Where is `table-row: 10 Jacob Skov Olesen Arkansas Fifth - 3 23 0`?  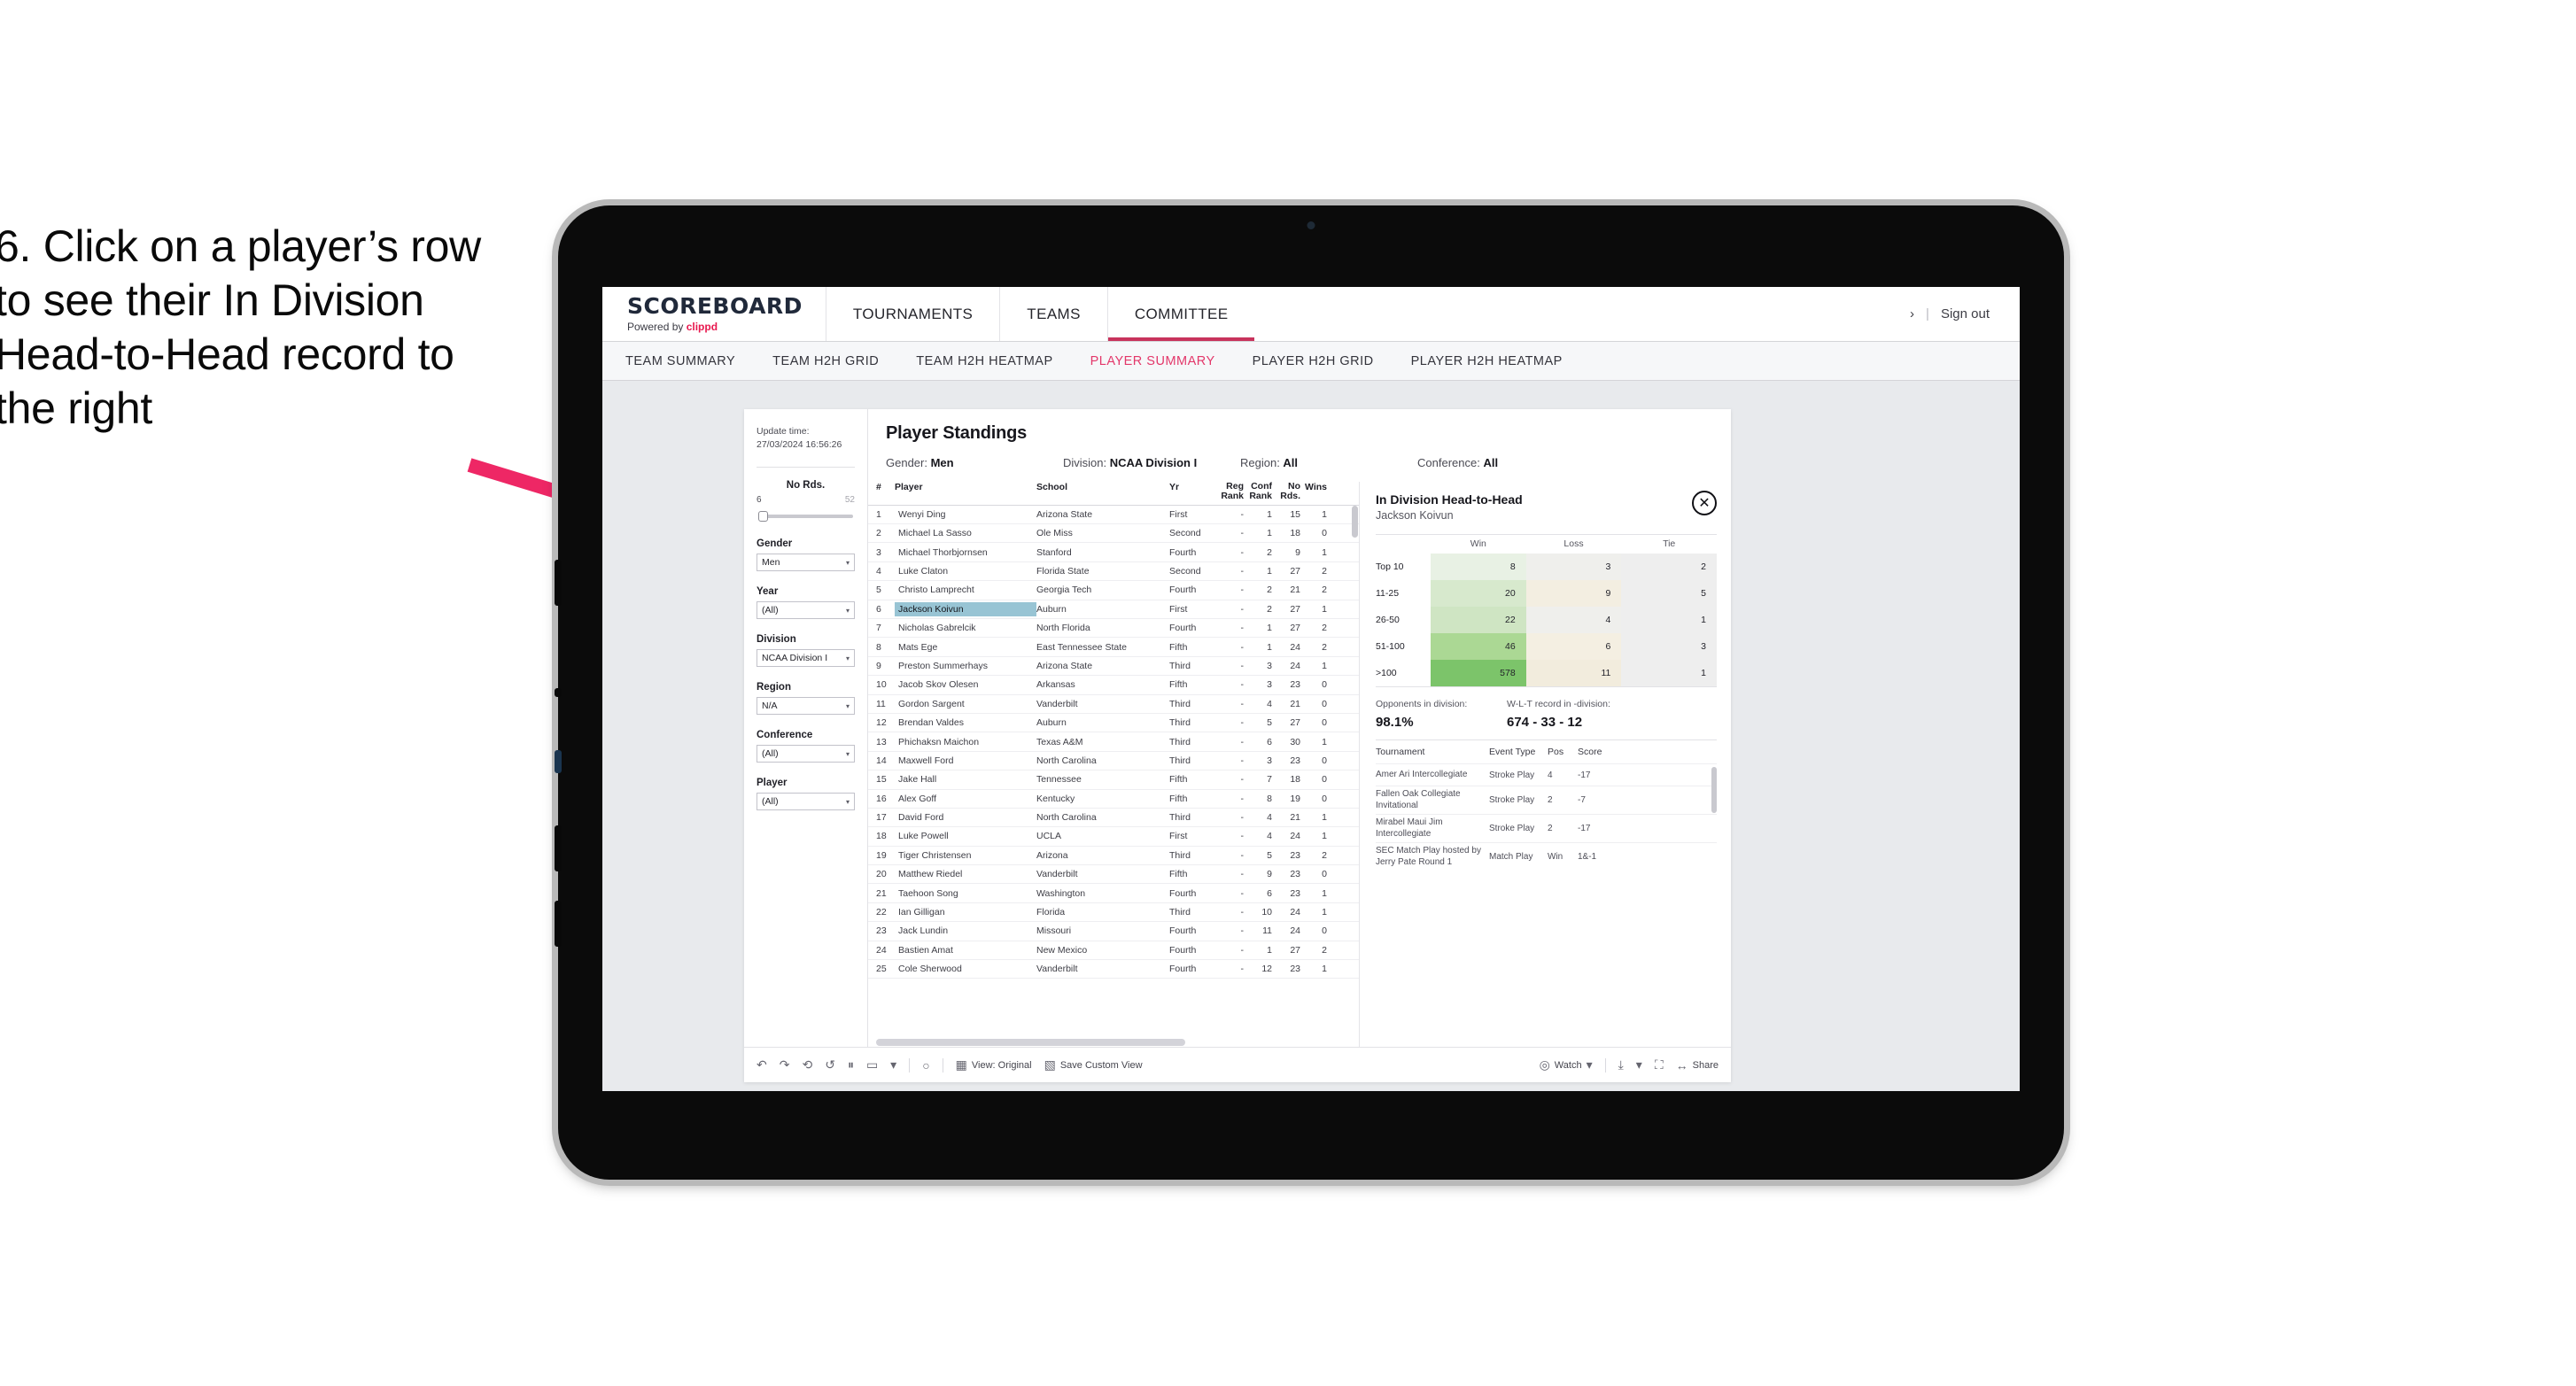 table-row: 10 Jacob Skov Olesen Arkansas Fifth - 3 23 0 is located at coordinates (1113, 686).